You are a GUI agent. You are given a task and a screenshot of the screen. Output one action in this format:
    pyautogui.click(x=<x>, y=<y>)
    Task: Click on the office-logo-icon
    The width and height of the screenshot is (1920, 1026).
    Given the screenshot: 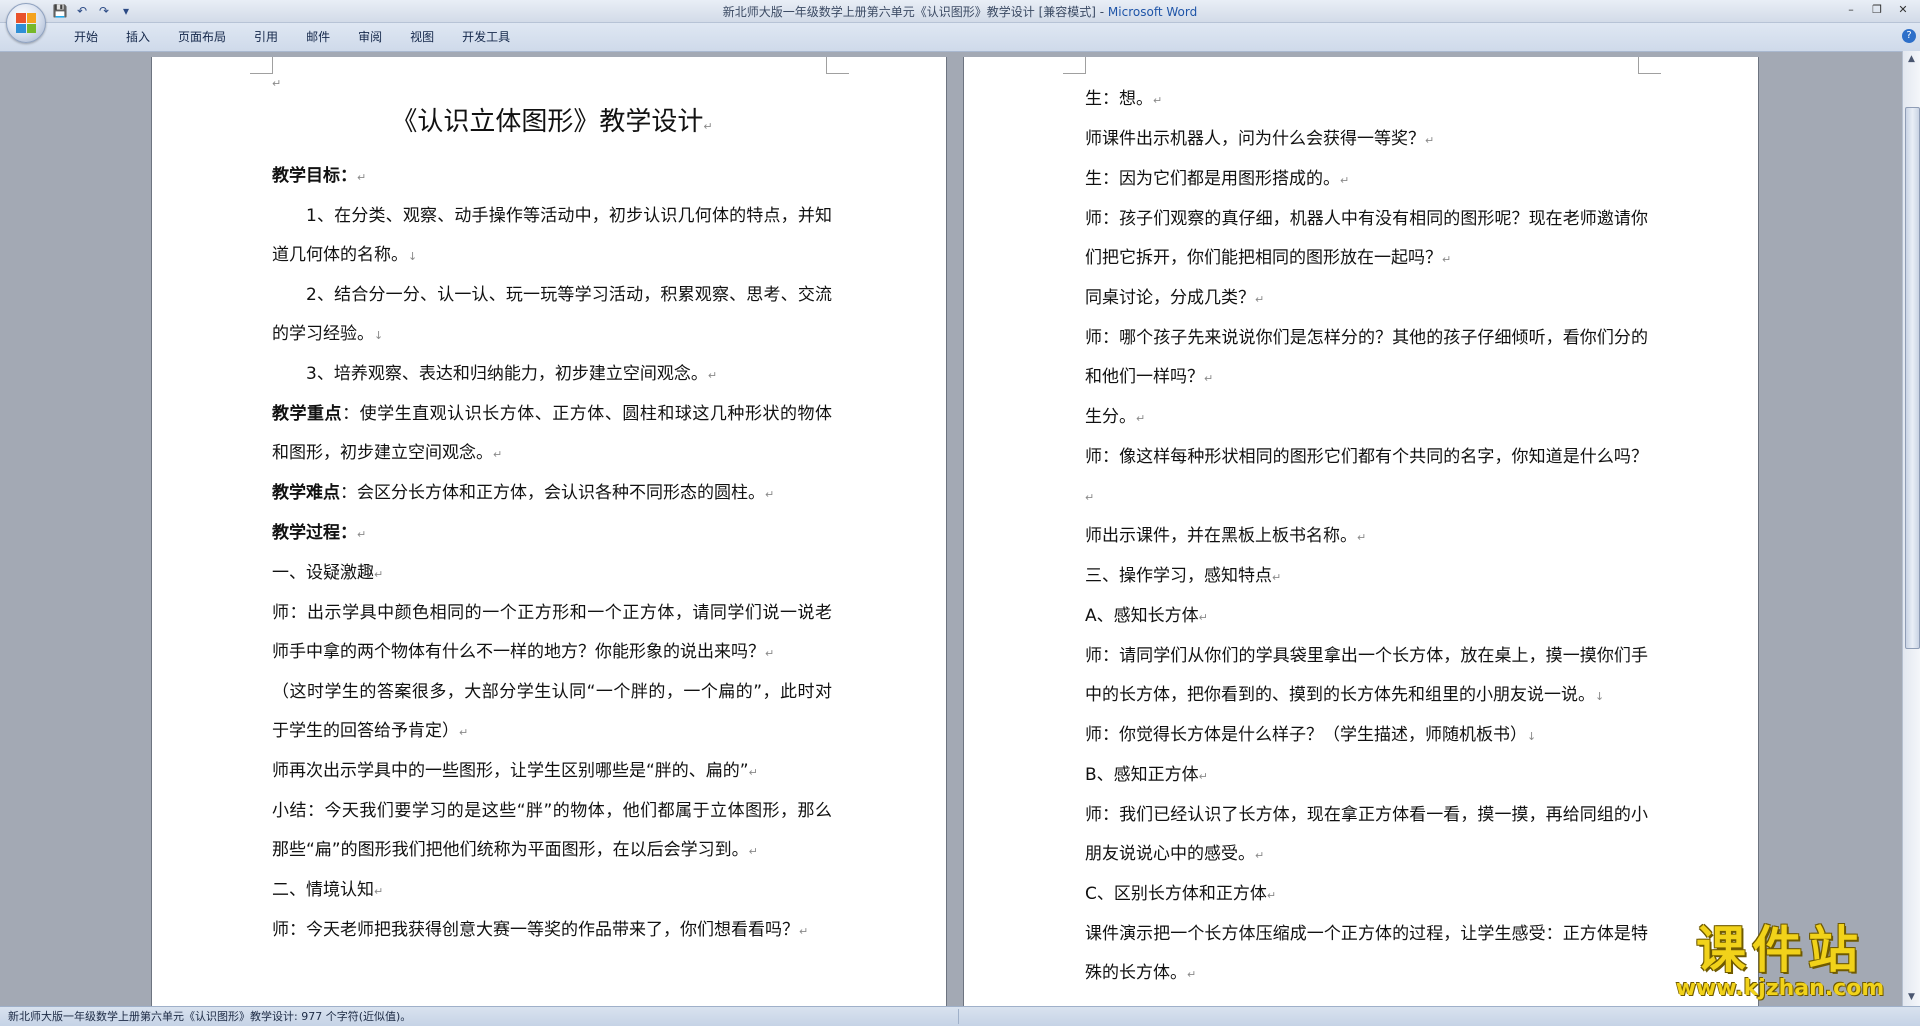 What is the action you would take?
    pyautogui.click(x=26, y=23)
    